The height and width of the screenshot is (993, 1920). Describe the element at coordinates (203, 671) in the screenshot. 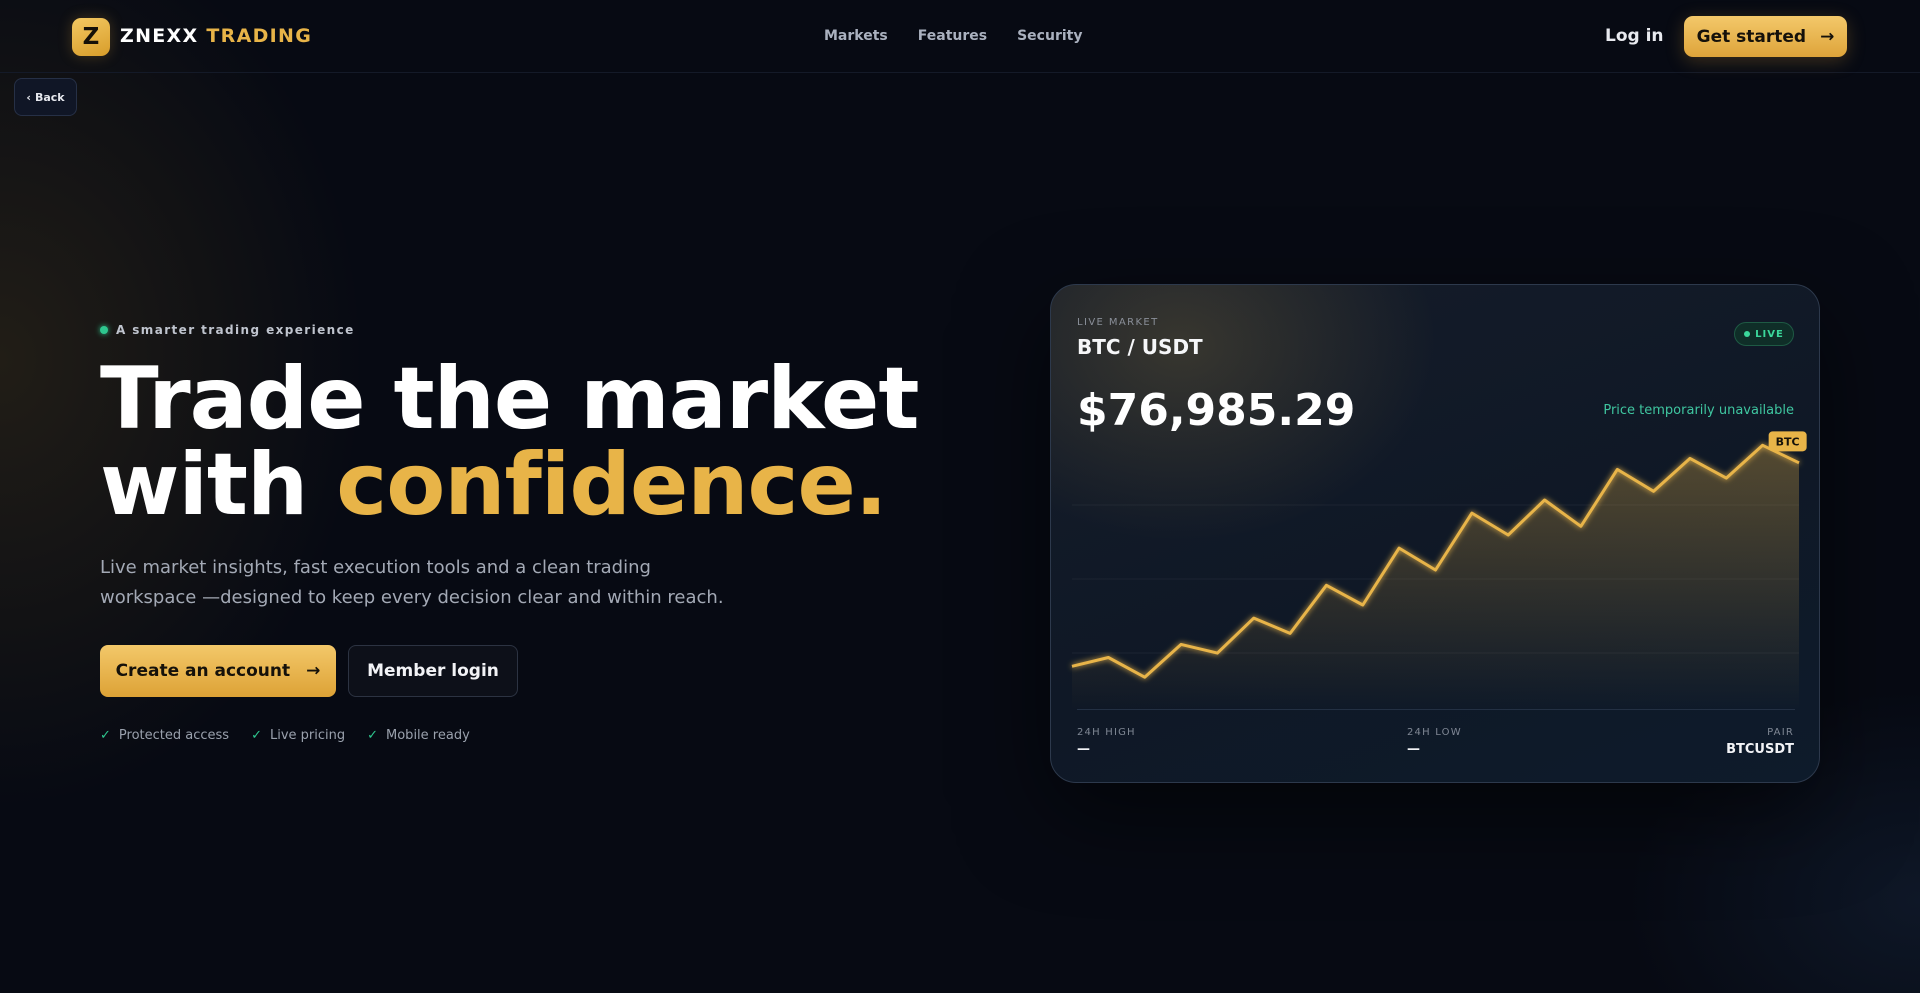

I see `create-account-label: Create an account` at that location.